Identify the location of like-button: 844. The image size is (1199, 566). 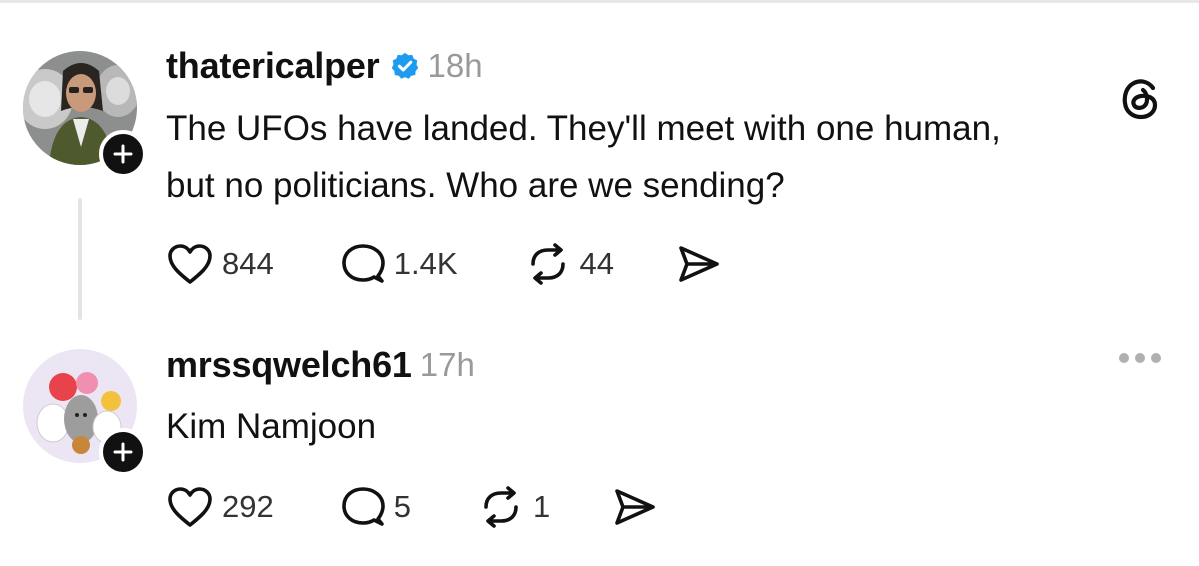
(220, 264).